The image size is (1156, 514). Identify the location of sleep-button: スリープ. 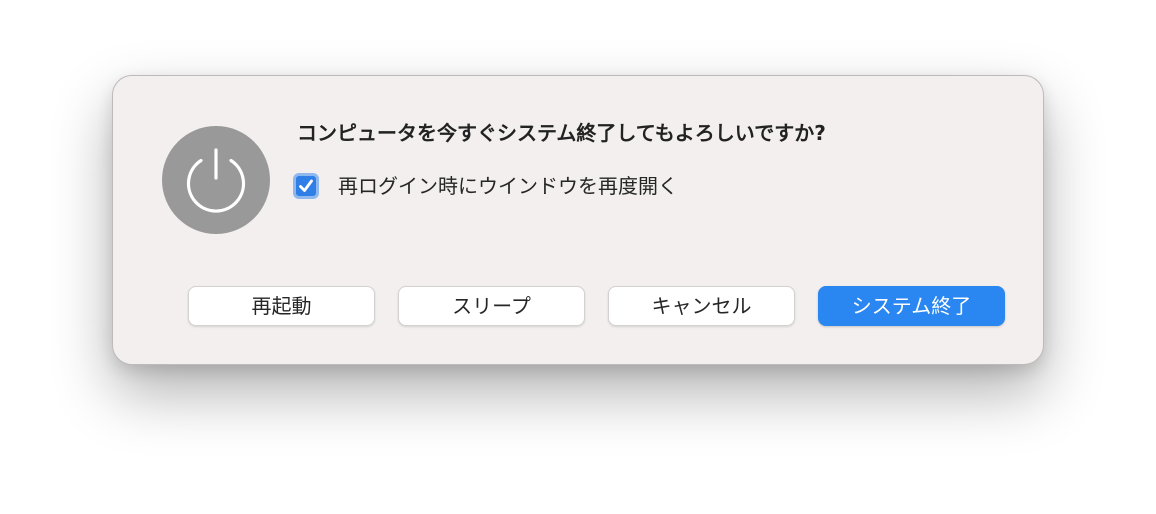
(491, 306).